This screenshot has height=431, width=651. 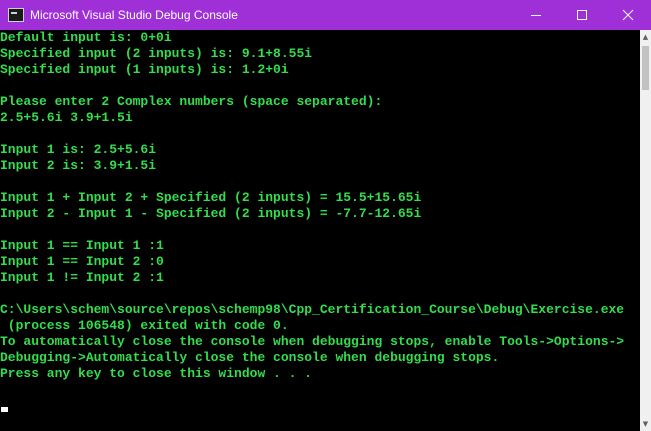 I want to click on text-cursor, so click(x=4, y=409).